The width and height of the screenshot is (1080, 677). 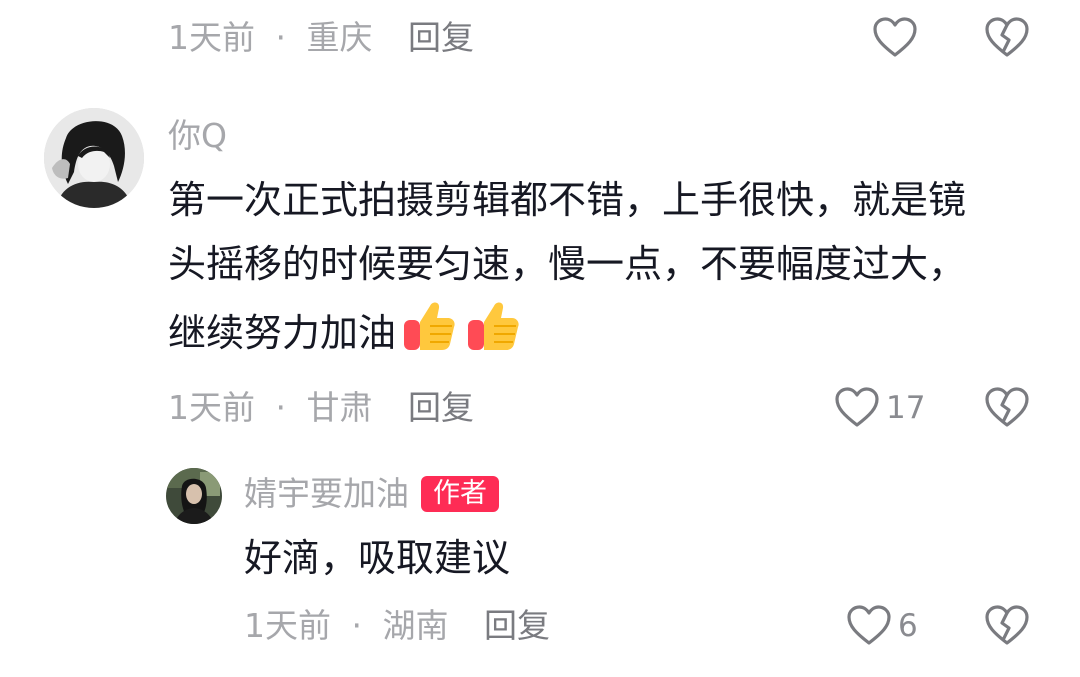 I want to click on reply-time: 1天前, so click(x=287, y=625).